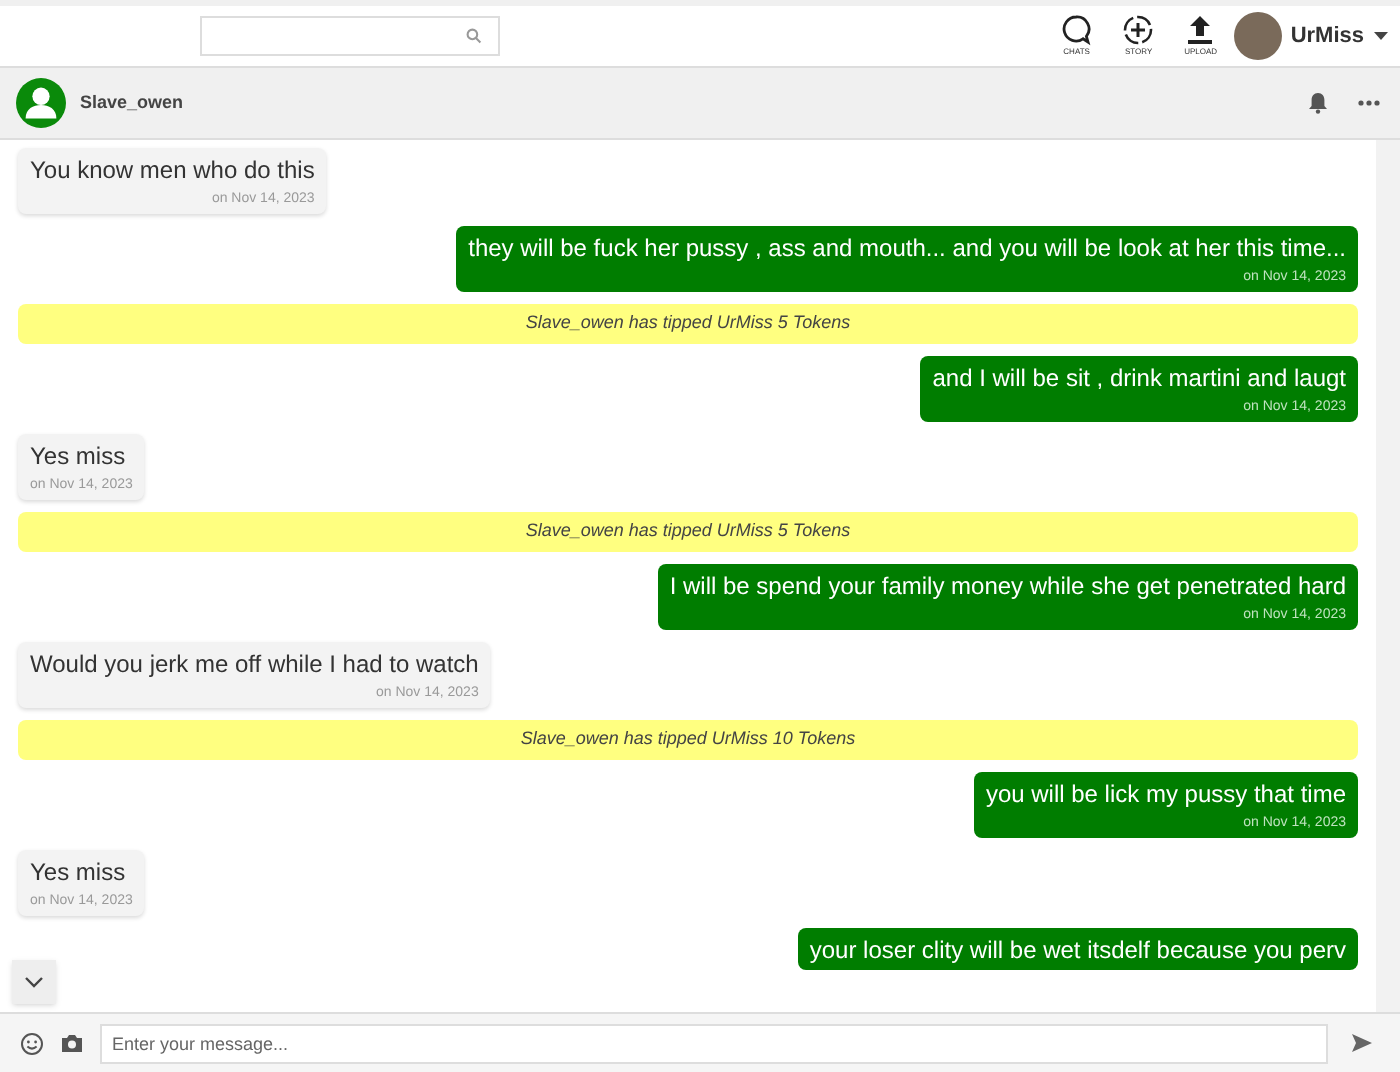  What do you see at coordinates (1339, 36) in the screenshot?
I see `user-menu: UrMiss` at bounding box center [1339, 36].